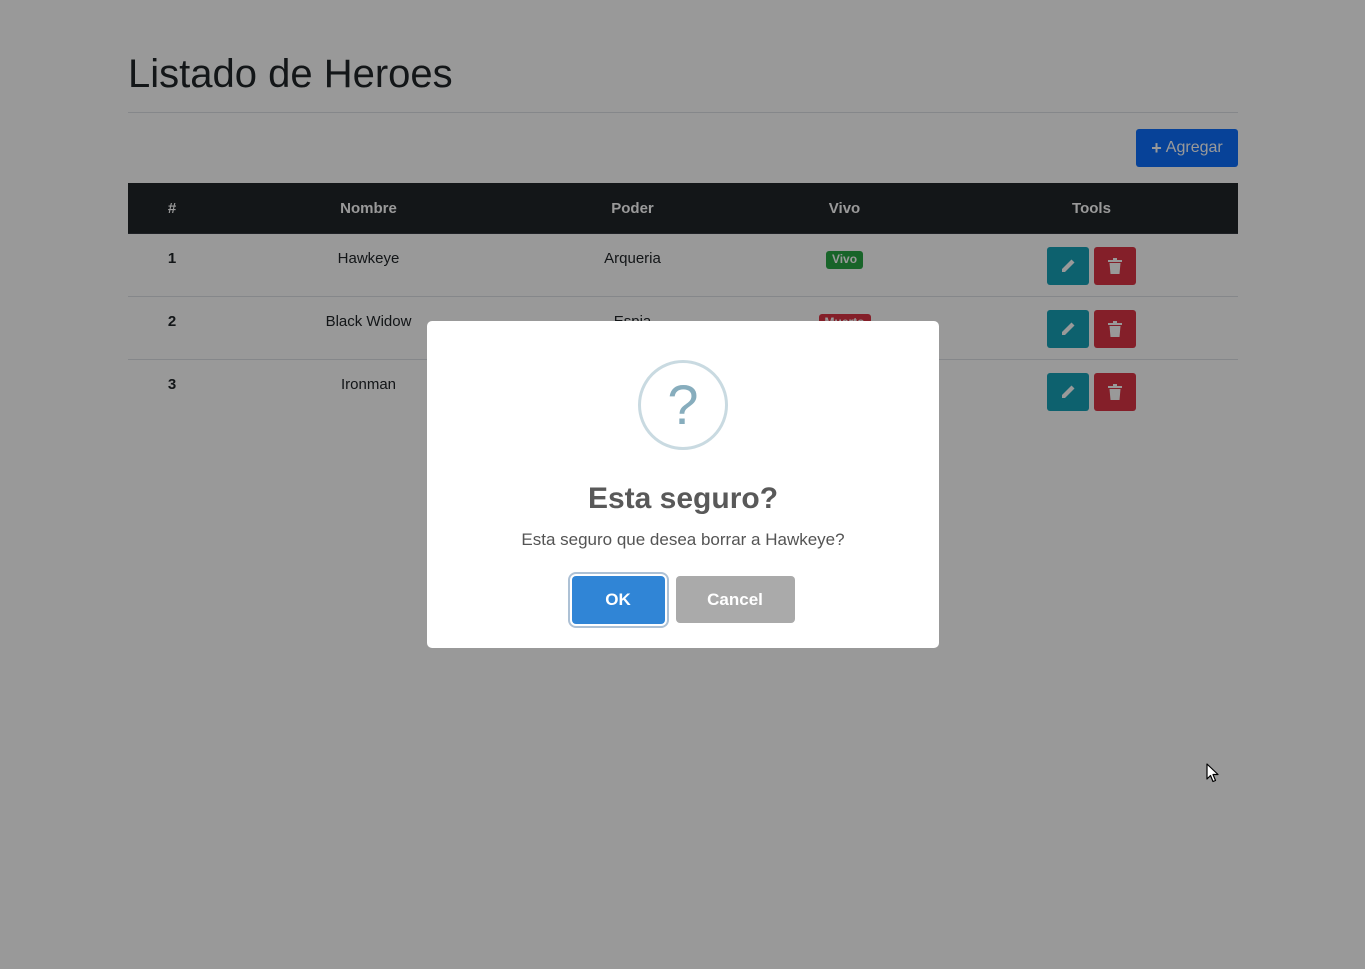 The width and height of the screenshot is (1365, 969). What do you see at coordinates (683, 498) in the screenshot?
I see `dialog-title: Esta seguro?` at bounding box center [683, 498].